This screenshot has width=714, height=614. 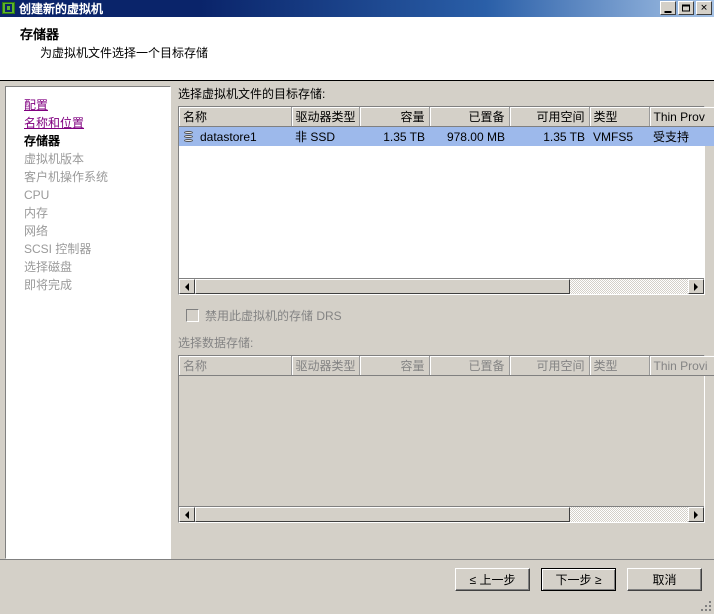 I want to click on disable-sdrs-label: 禁用此虚拟机的存储 DRS, so click(x=273, y=315).